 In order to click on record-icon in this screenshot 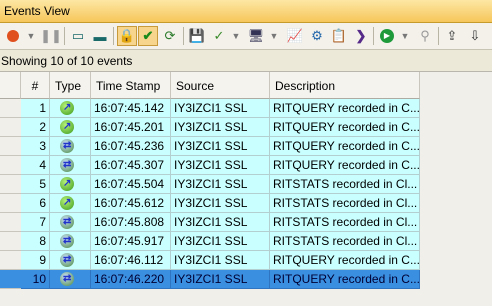, I will do `click(13, 36)`.